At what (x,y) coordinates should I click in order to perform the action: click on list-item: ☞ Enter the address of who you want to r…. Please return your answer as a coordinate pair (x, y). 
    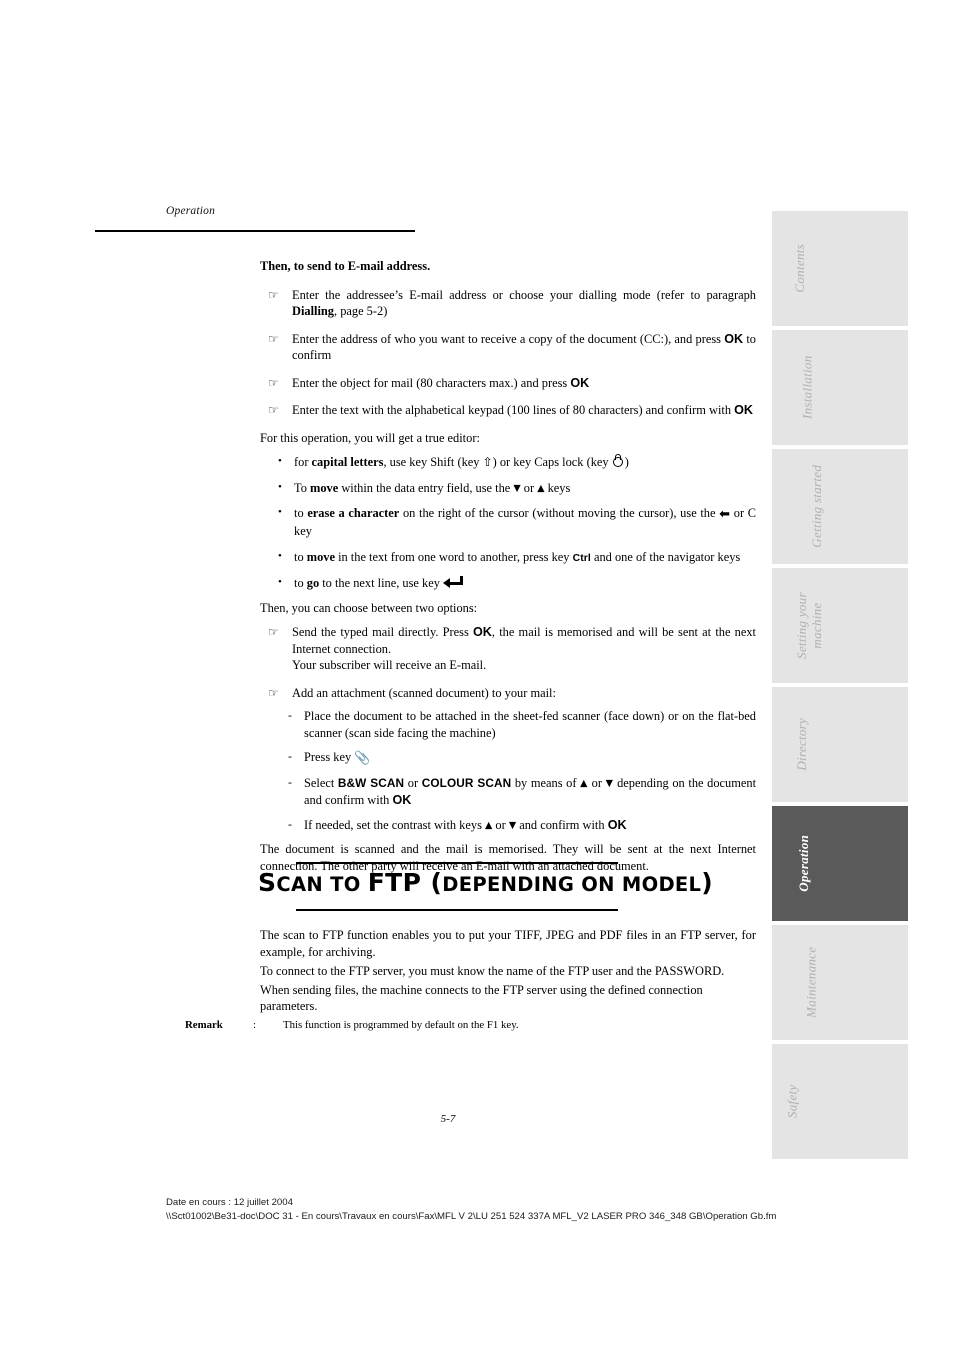
    Looking at the image, I should click on (508, 347).